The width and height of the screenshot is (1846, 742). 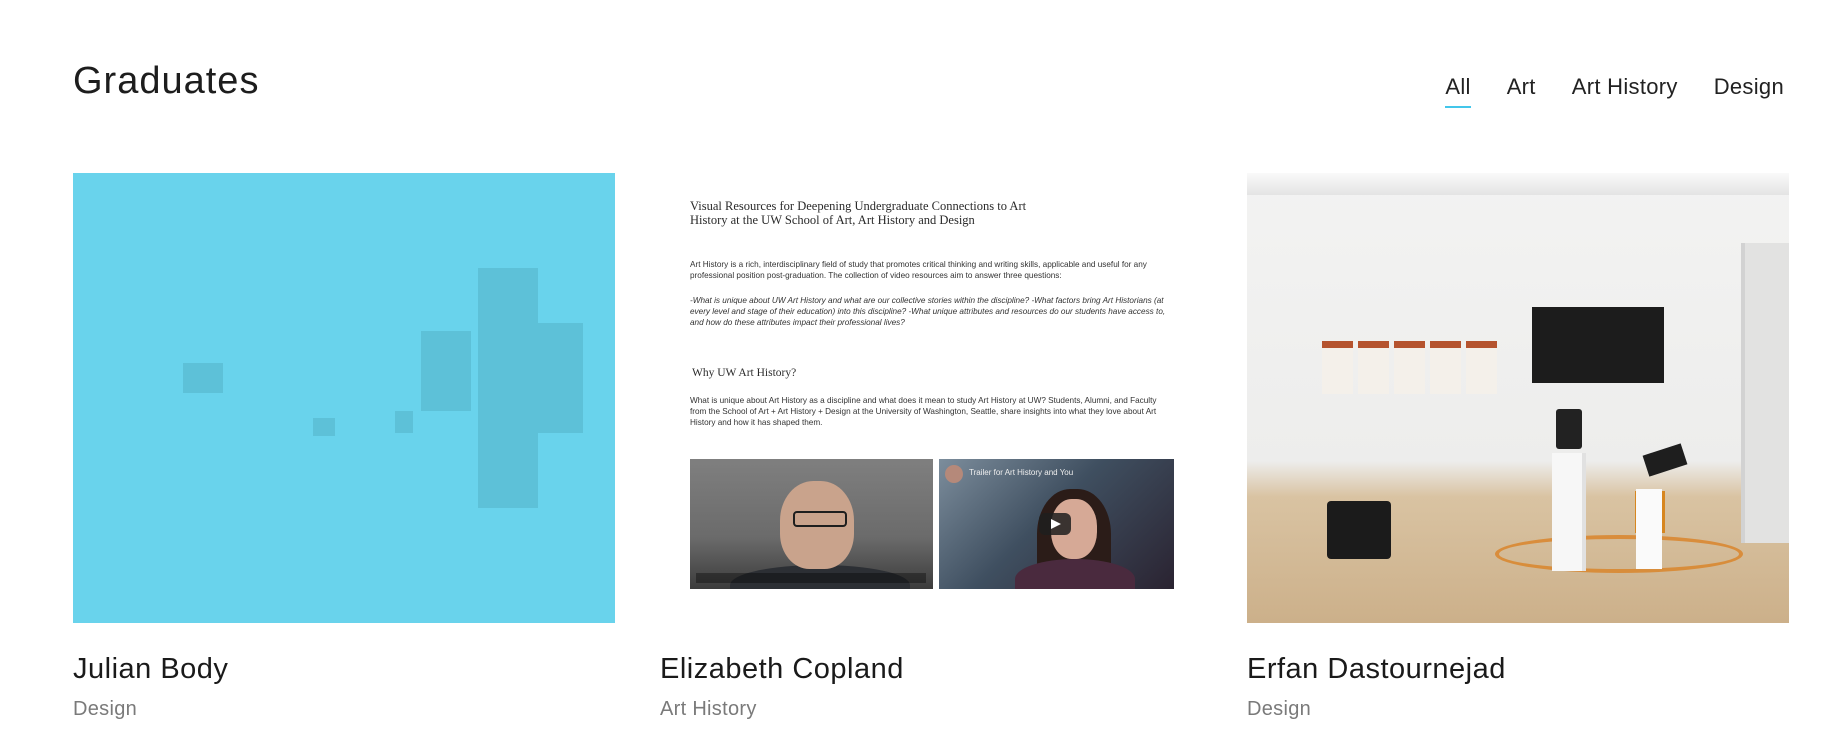 I want to click on category-filter-nav: All Art Art History Design, so click(x=1614, y=91).